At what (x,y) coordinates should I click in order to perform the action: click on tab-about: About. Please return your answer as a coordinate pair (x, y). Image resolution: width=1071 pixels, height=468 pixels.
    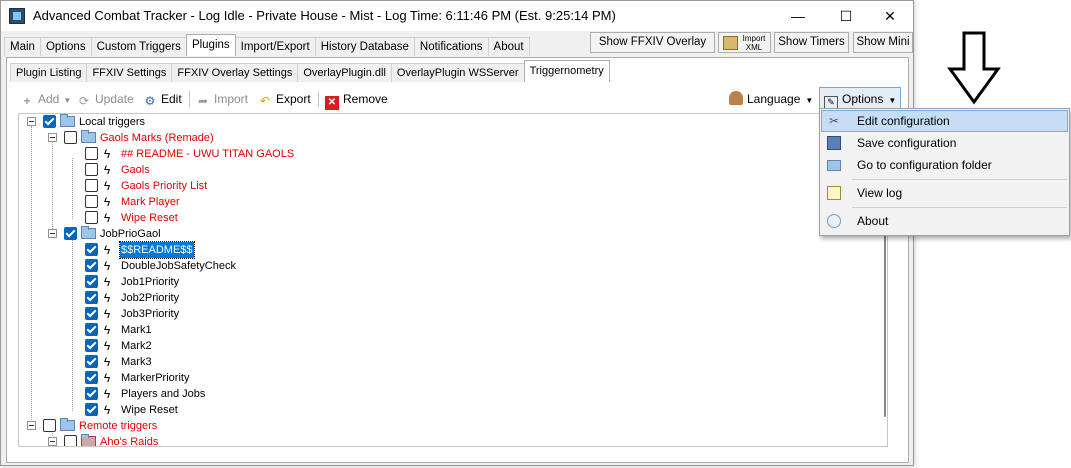
    Looking at the image, I should click on (508, 46).